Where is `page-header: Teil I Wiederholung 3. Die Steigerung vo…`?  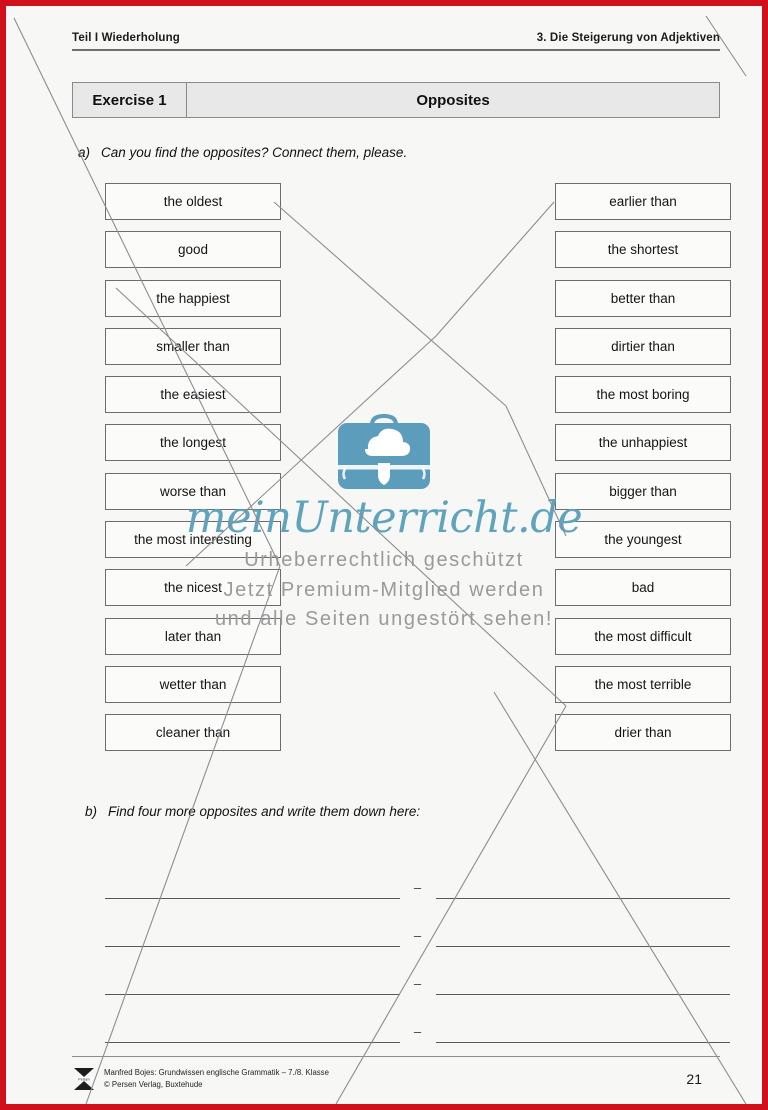 page-header: Teil I Wiederholung 3. Die Steigerung vo… is located at coordinates (396, 41).